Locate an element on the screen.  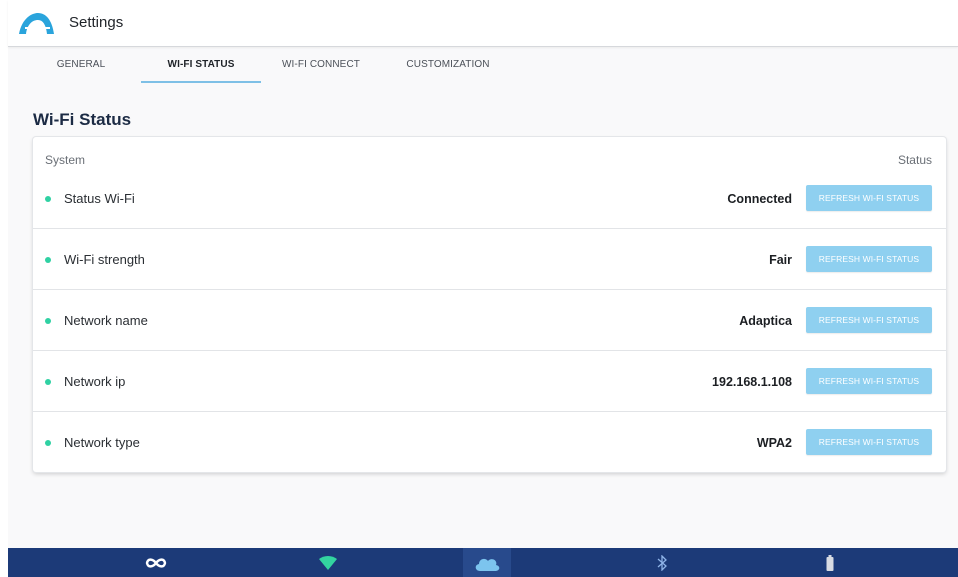
column-header-system: System is located at coordinates (65, 160).